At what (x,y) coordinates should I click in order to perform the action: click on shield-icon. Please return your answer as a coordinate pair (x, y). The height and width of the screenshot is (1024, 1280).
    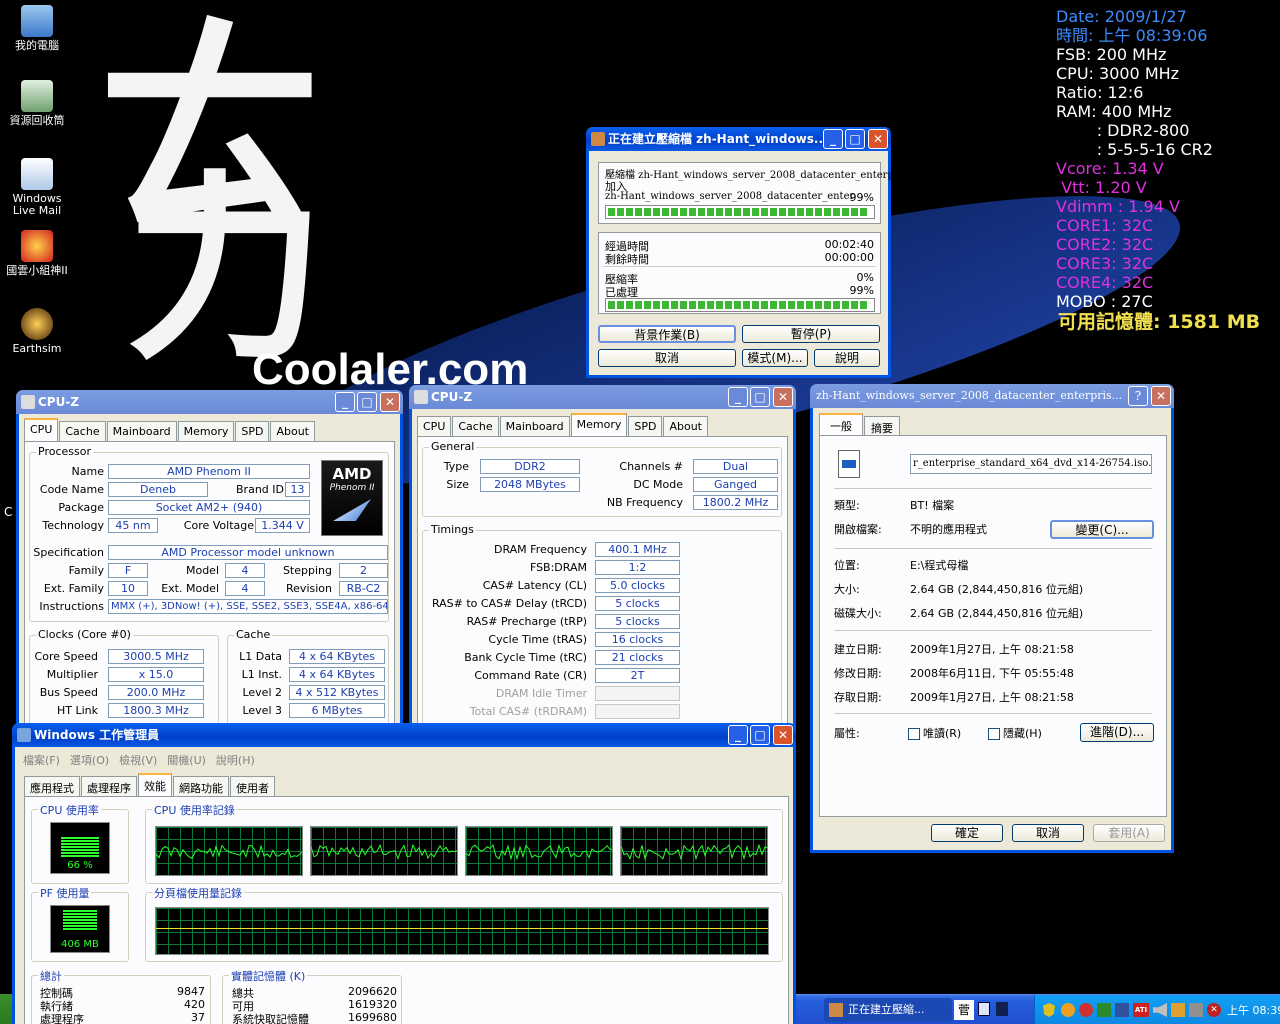
    Looking at the image, I should click on (1049, 1010).